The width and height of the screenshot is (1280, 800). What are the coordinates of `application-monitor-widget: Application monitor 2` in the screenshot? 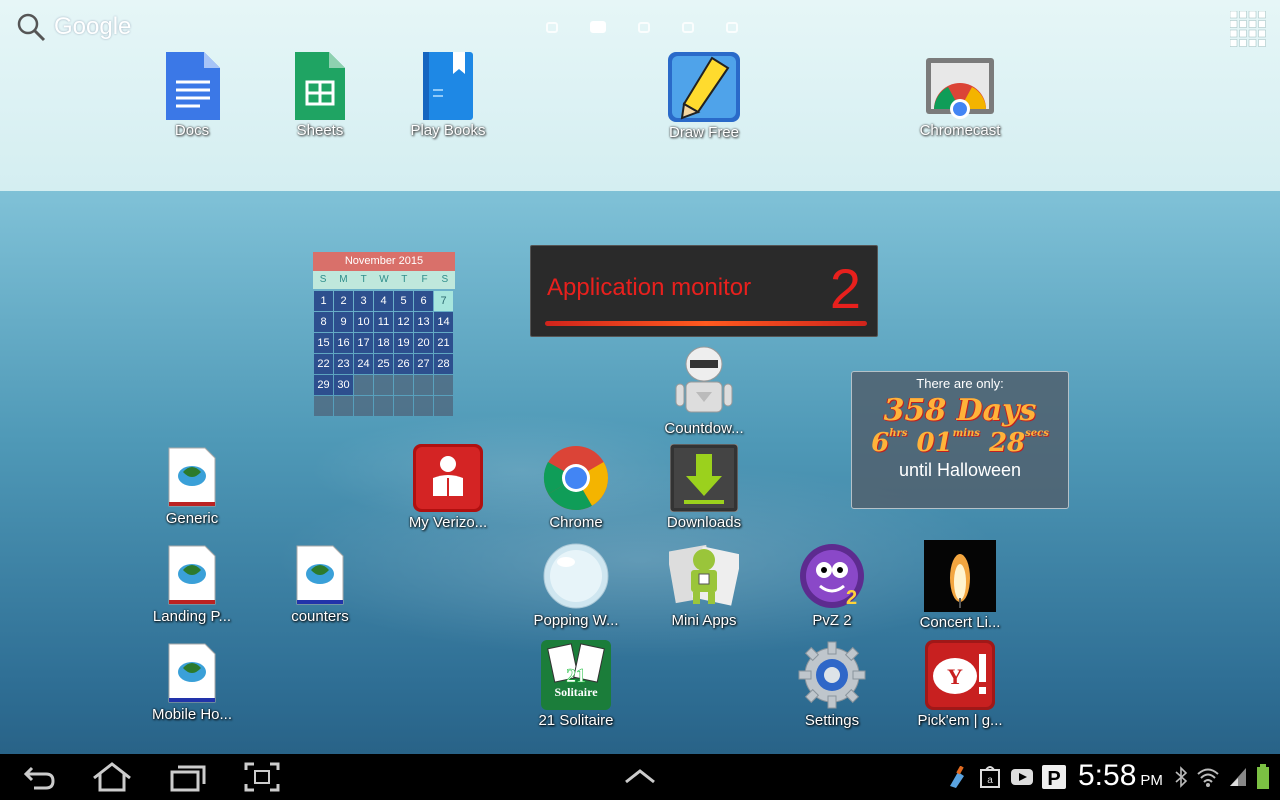 It's located at (704, 291).